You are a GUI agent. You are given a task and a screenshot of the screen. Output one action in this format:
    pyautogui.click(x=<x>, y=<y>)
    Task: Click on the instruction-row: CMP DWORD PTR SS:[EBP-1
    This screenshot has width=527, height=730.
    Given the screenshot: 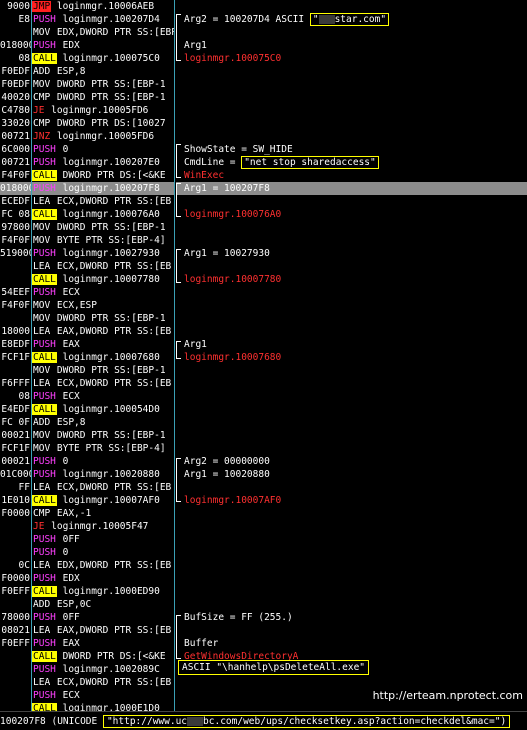 What is the action you would take?
    pyautogui.click(x=103, y=97)
    